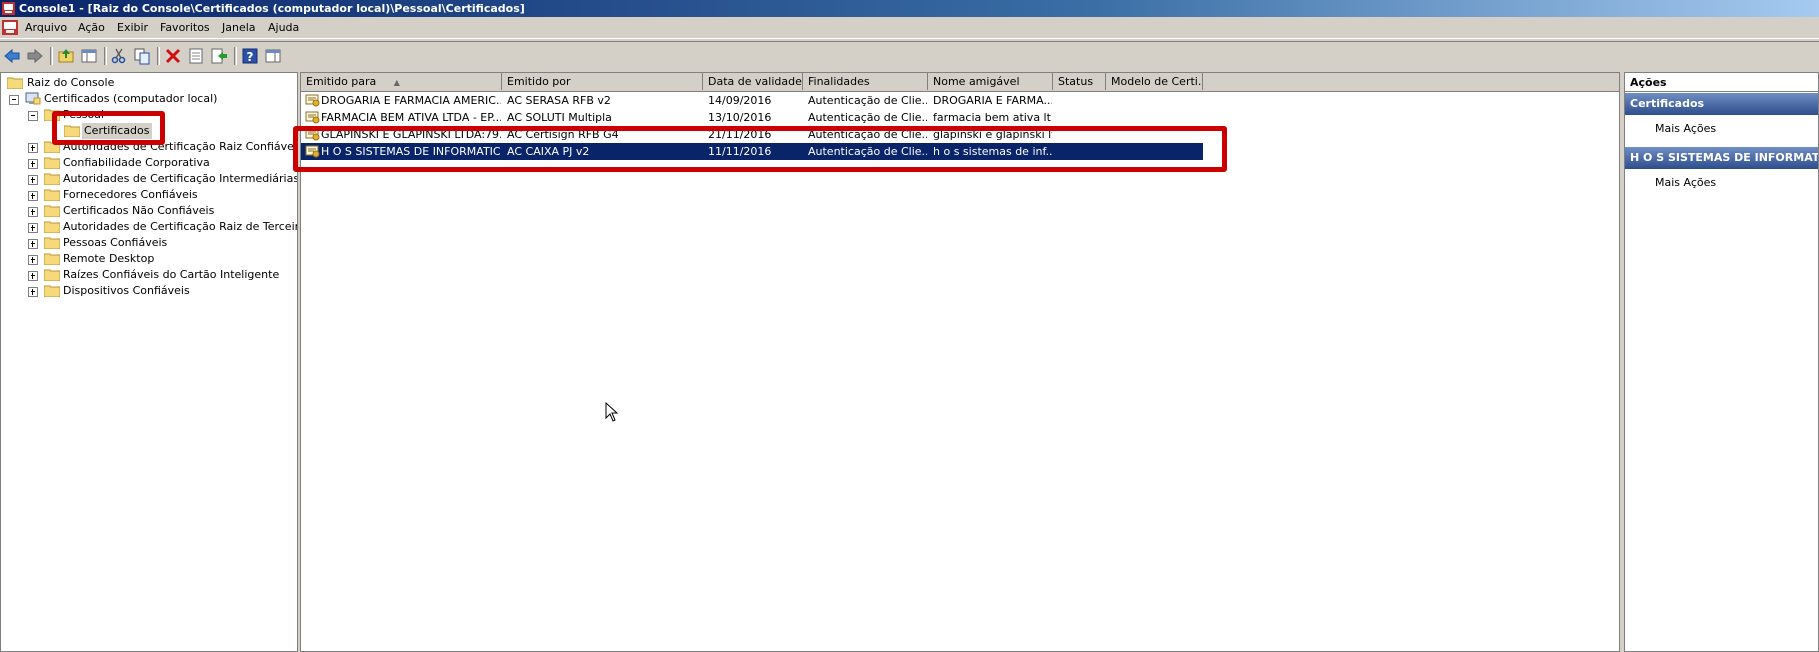  What do you see at coordinates (559, 117) in the screenshot?
I see `cell-by: AC SOLUTI Multipla` at bounding box center [559, 117].